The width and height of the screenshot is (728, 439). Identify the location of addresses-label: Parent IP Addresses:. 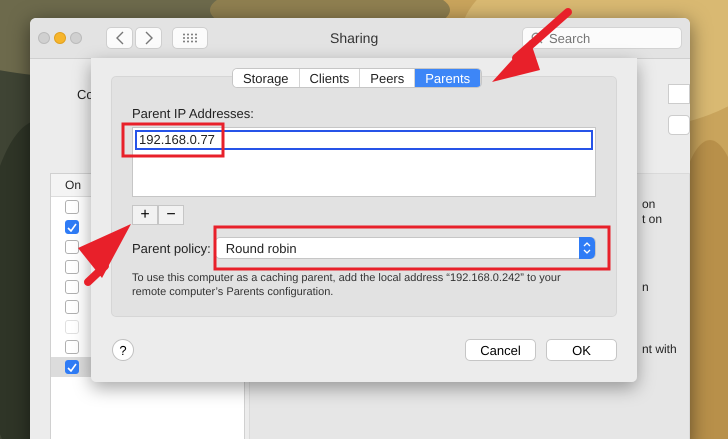
(193, 113).